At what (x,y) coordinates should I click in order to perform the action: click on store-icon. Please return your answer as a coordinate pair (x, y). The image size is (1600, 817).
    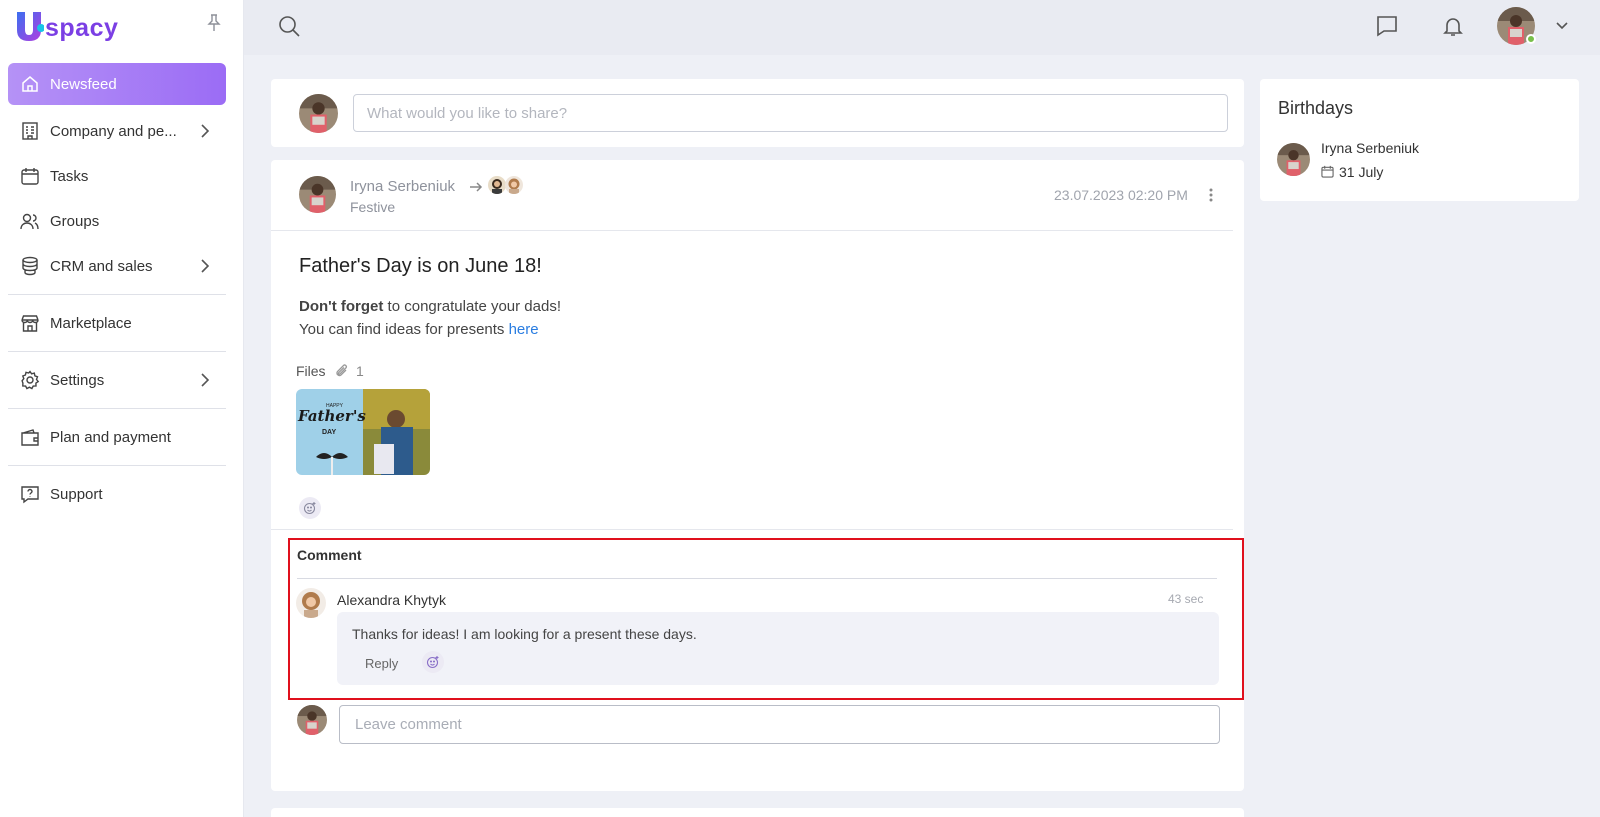
    Looking at the image, I should click on (30, 323).